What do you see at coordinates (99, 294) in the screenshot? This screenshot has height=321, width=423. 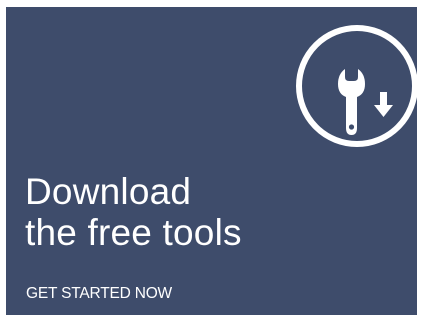 I see `get-started-link: GET STARTED NOW` at bounding box center [99, 294].